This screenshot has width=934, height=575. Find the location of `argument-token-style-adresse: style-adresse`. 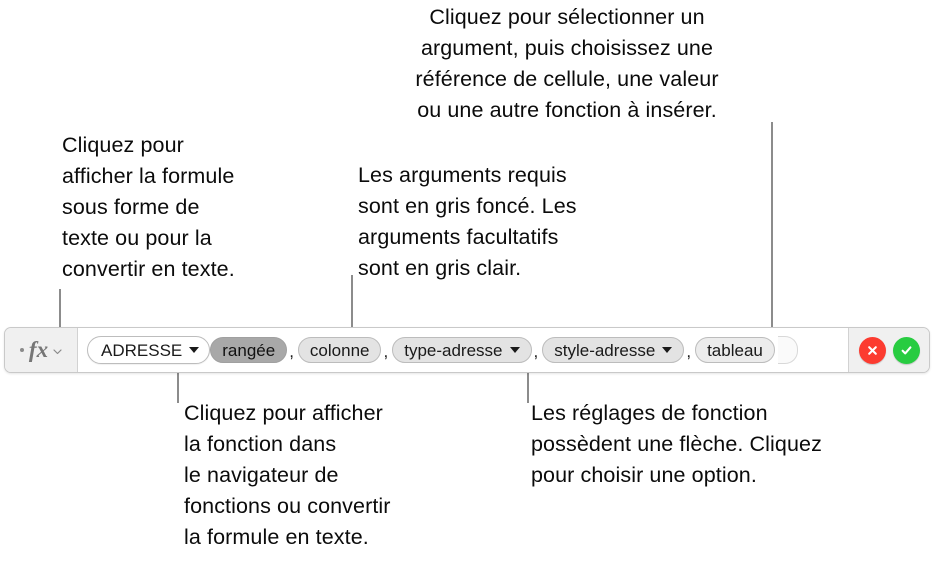

argument-token-style-adresse: style-adresse is located at coordinates (613, 350).